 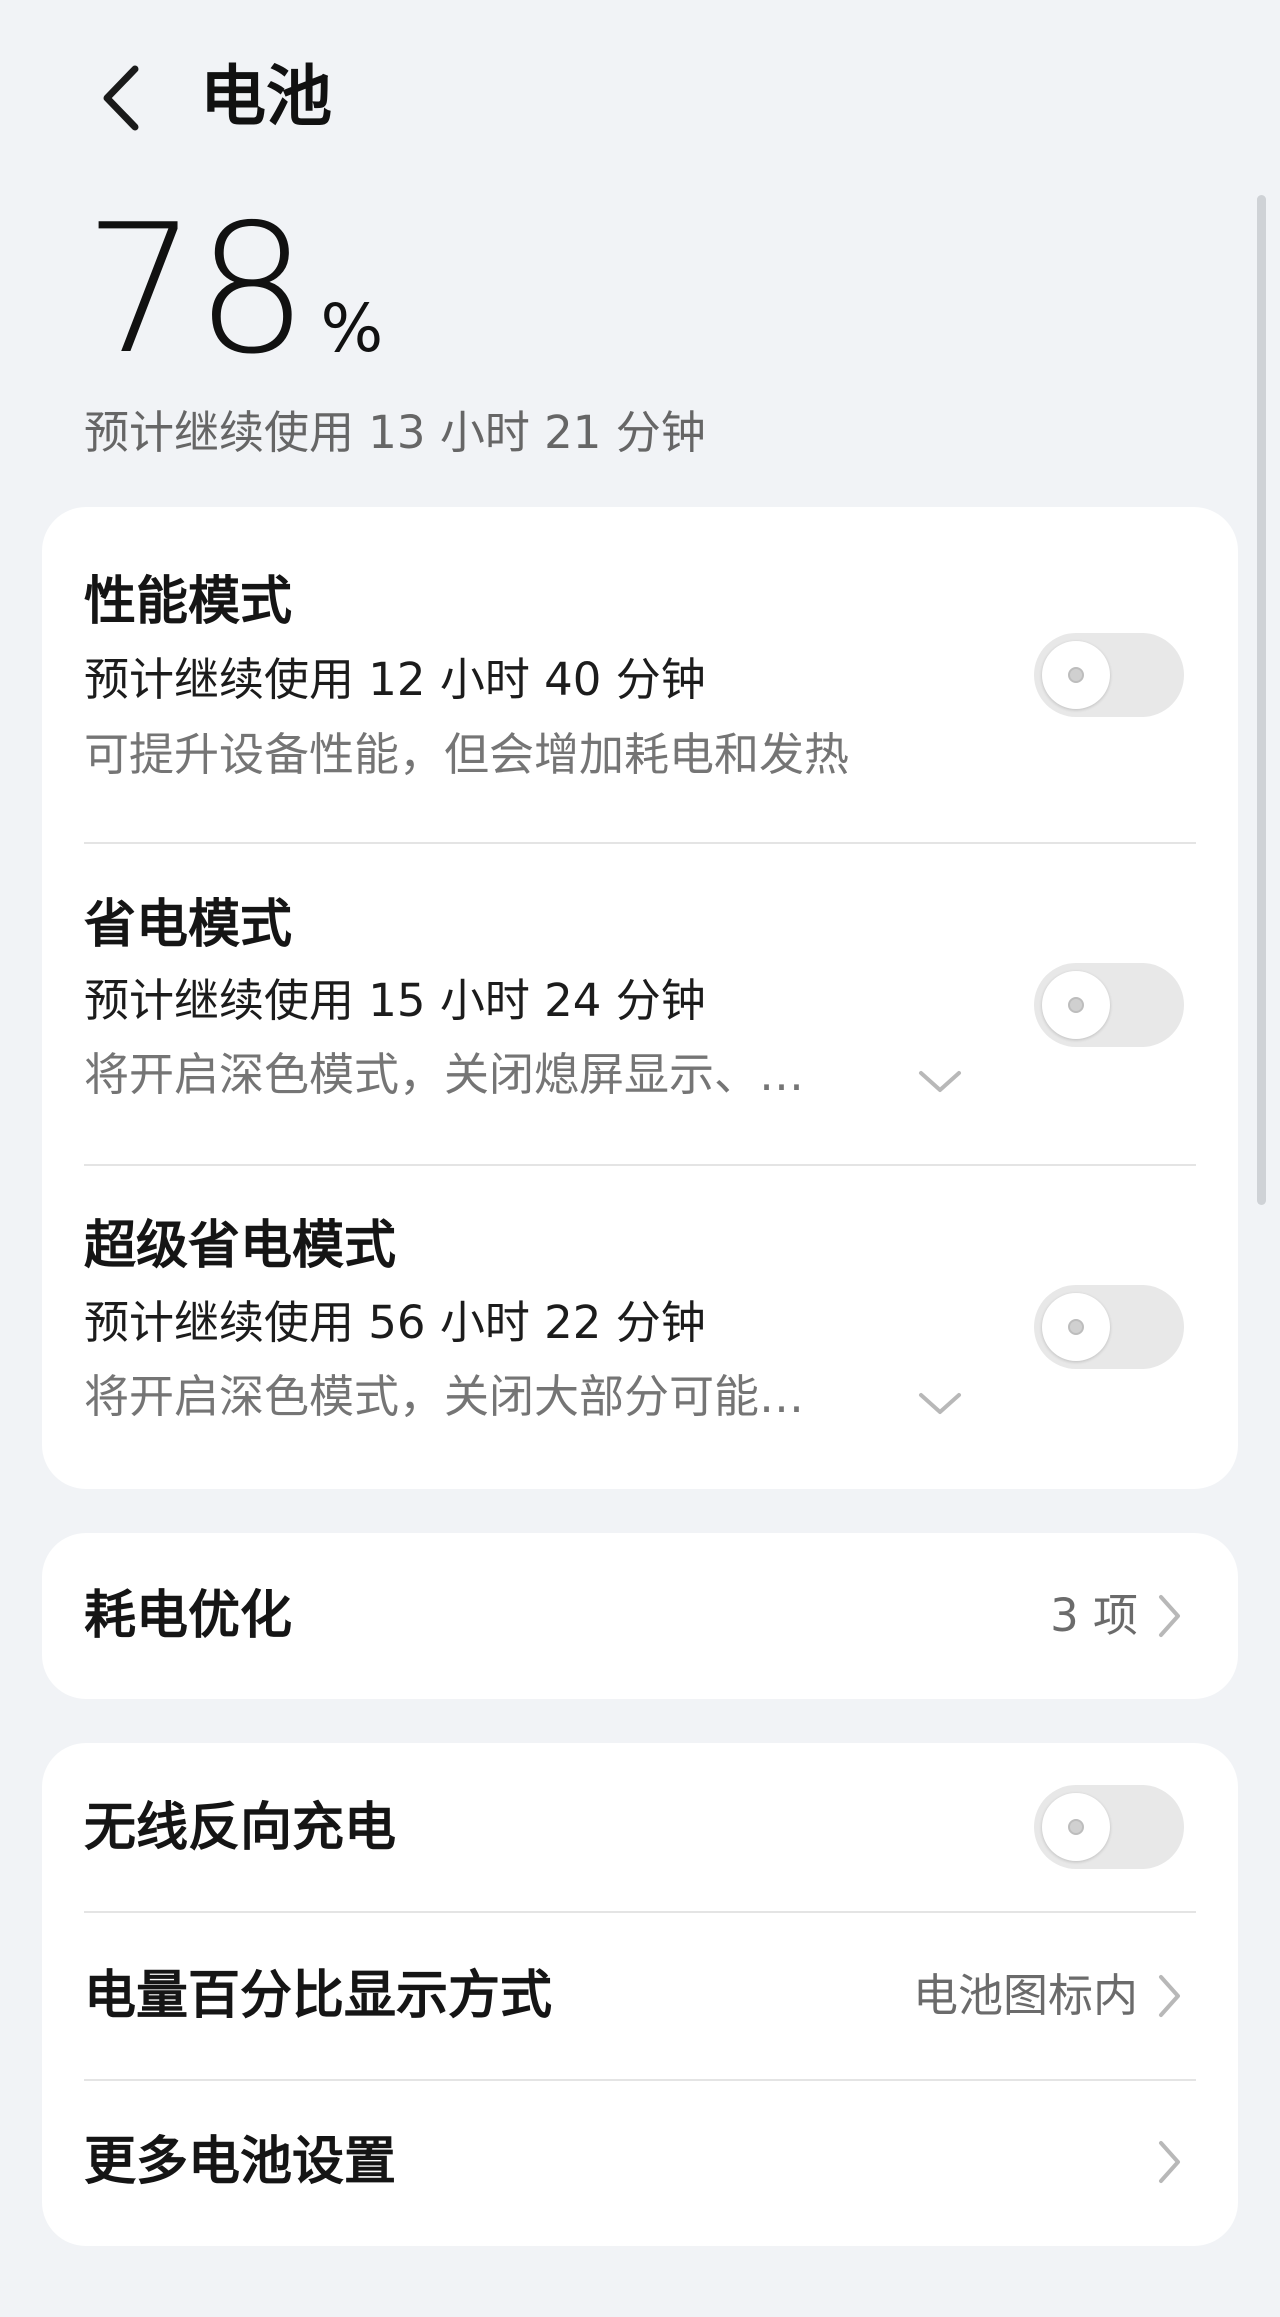 I want to click on header: 电池, so click(x=640, y=100).